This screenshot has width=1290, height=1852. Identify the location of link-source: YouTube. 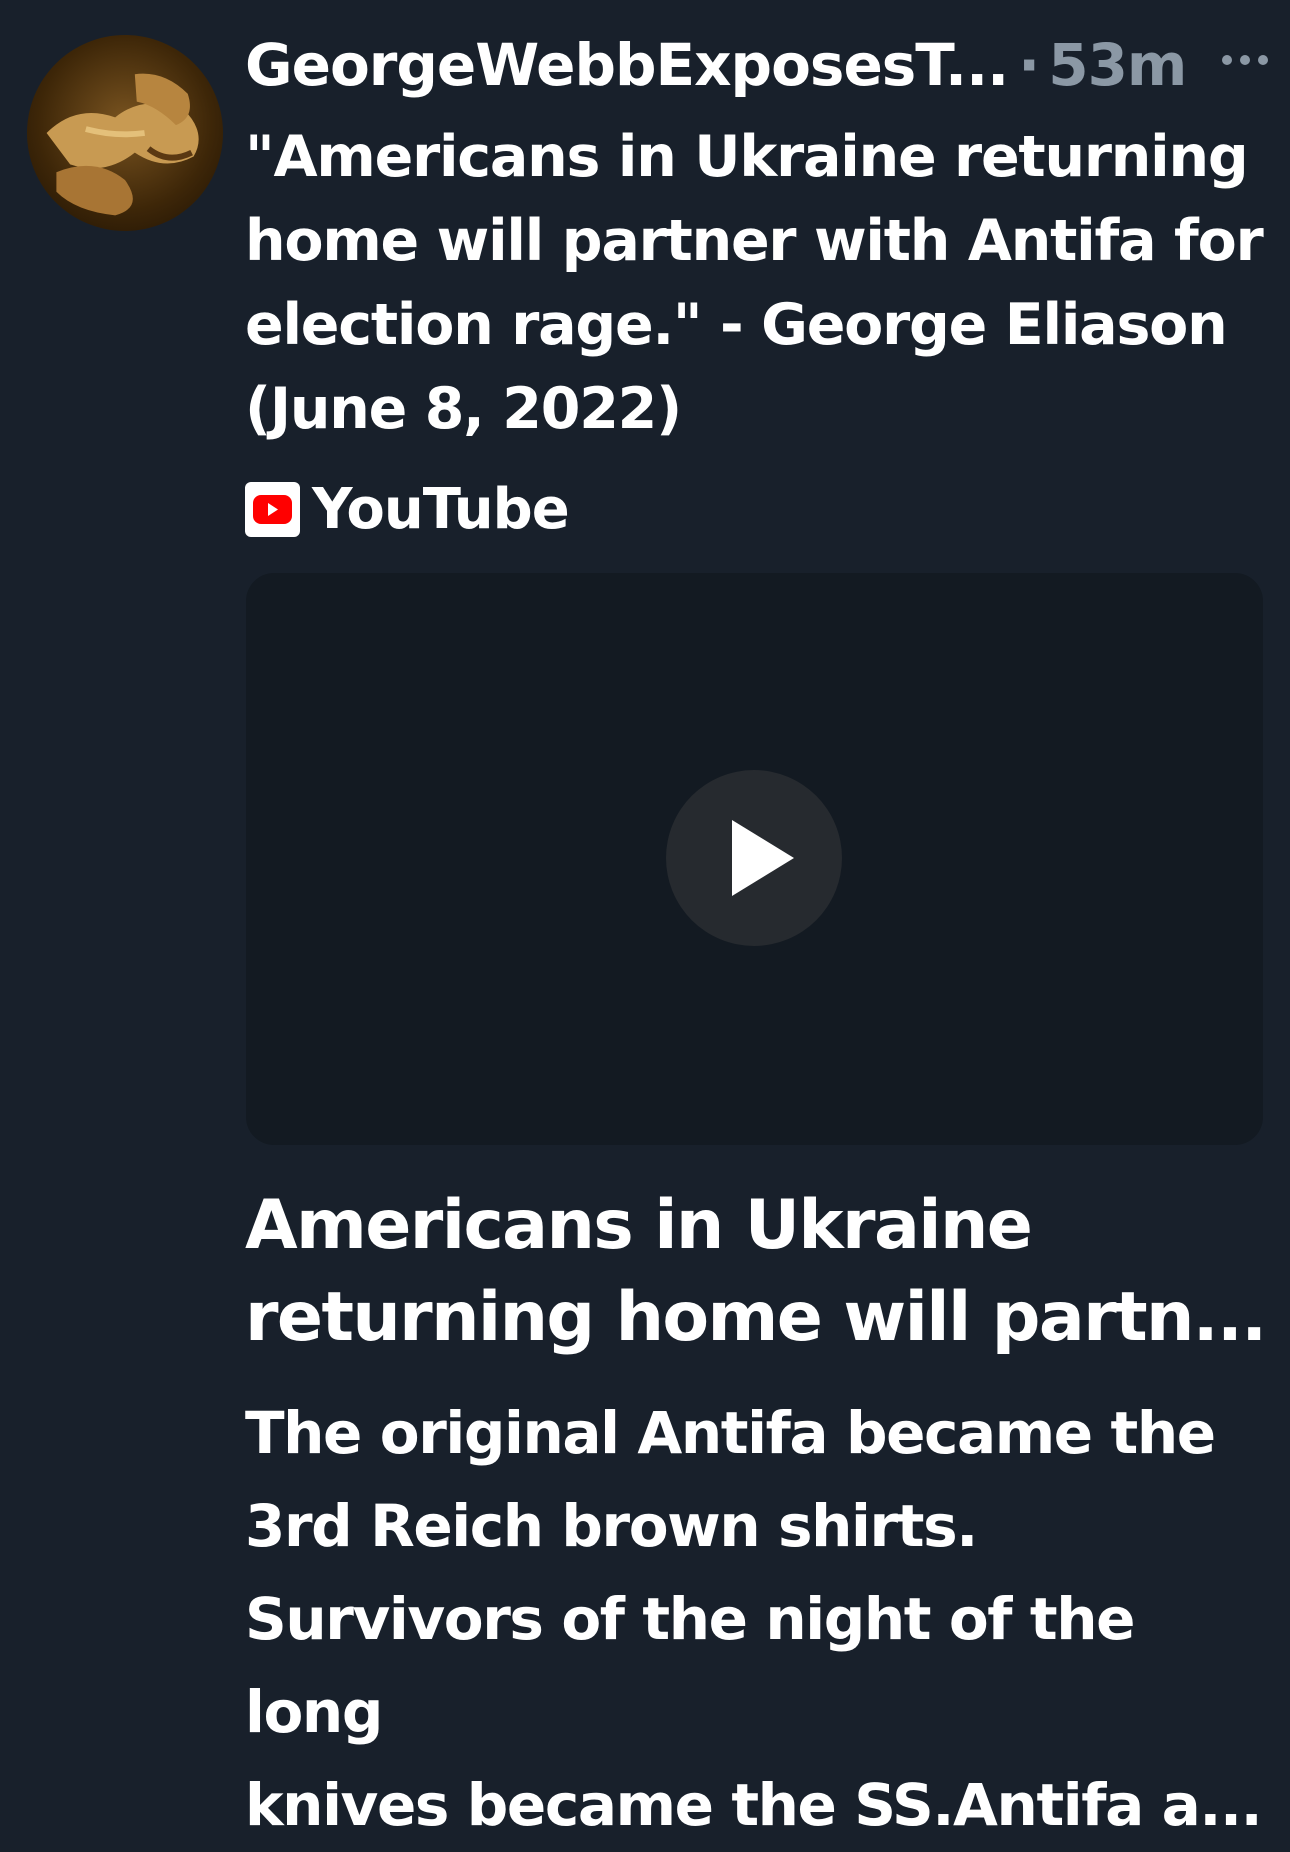
(407, 509).